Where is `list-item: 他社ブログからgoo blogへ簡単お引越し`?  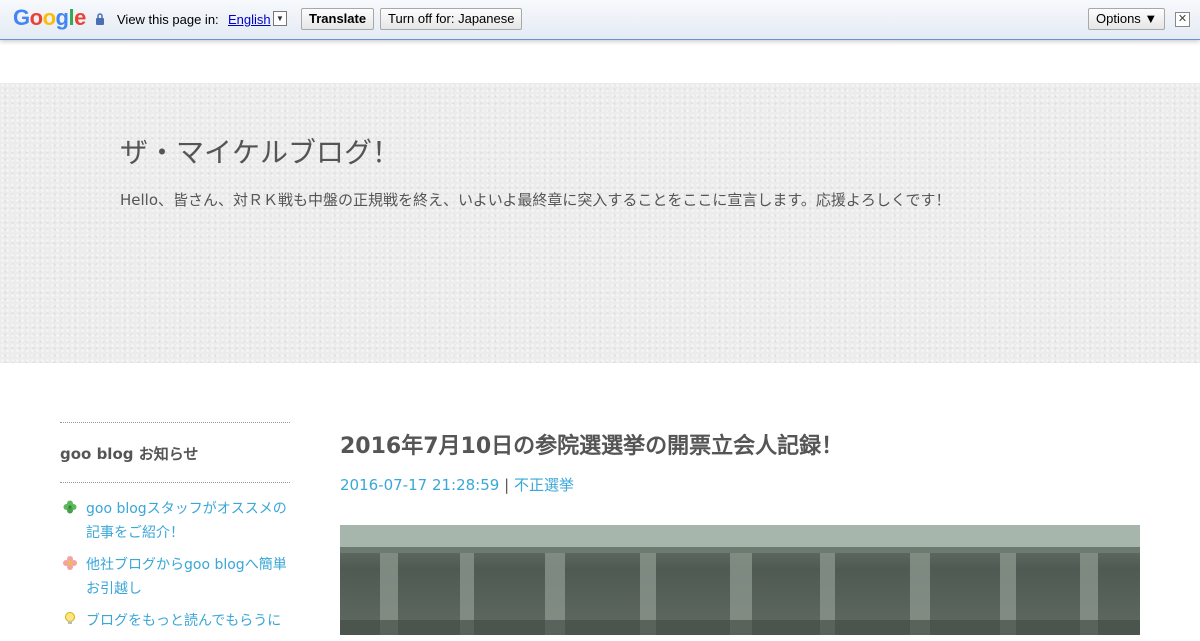 list-item: 他社ブログからgoo blogへ簡単お引越し is located at coordinates (175, 577).